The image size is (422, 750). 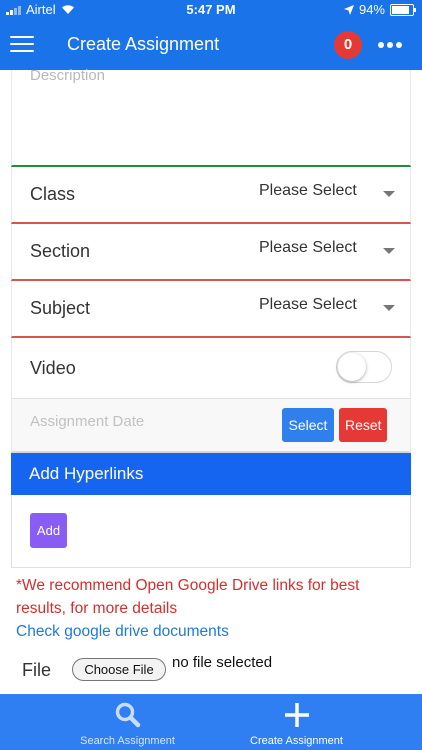 What do you see at coordinates (211, 722) in the screenshot?
I see `bottom-tab-bar: Search Assignment Create Assignment` at bounding box center [211, 722].